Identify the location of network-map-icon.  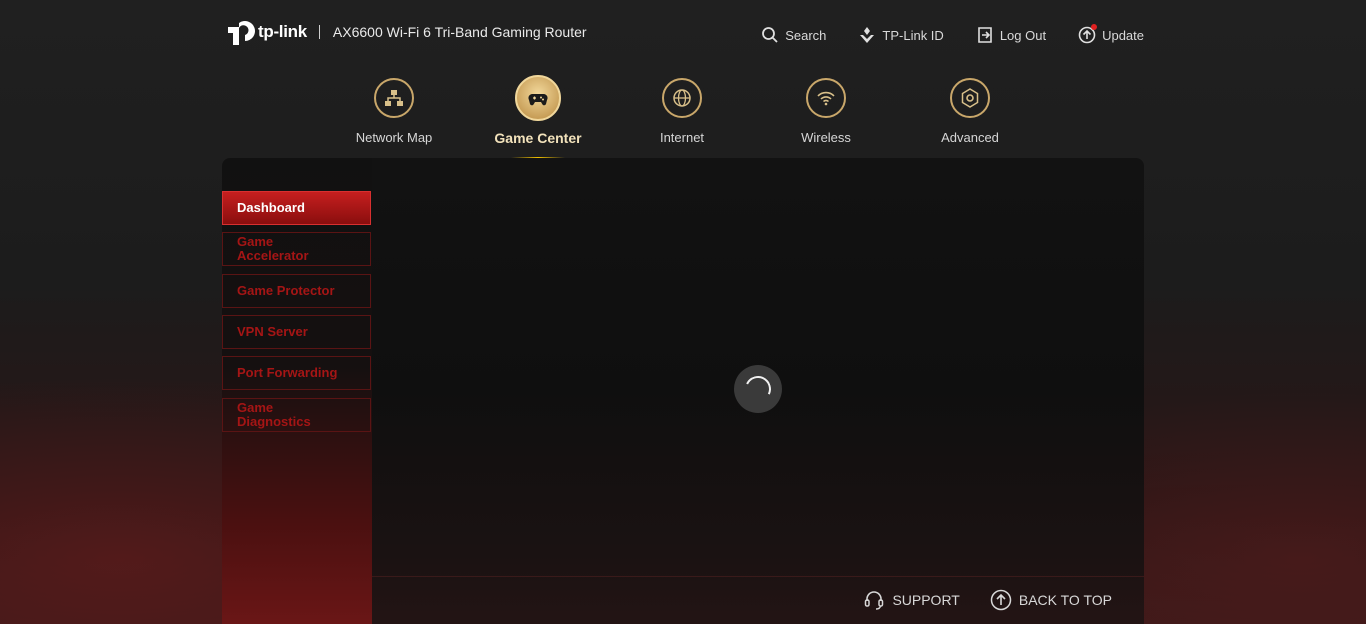
(394, 98).